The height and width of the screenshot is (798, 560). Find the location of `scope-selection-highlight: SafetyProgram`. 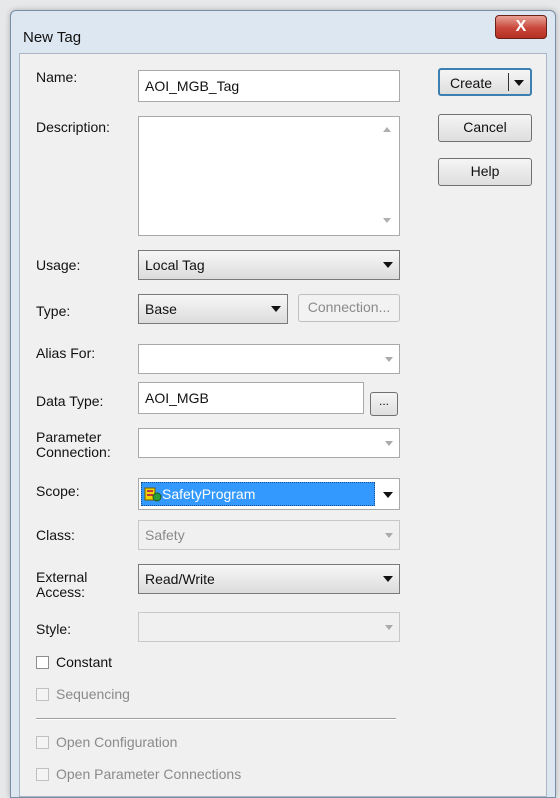

scope-selection-highlight: SafetyProgram is located at coordinates (258, 494).